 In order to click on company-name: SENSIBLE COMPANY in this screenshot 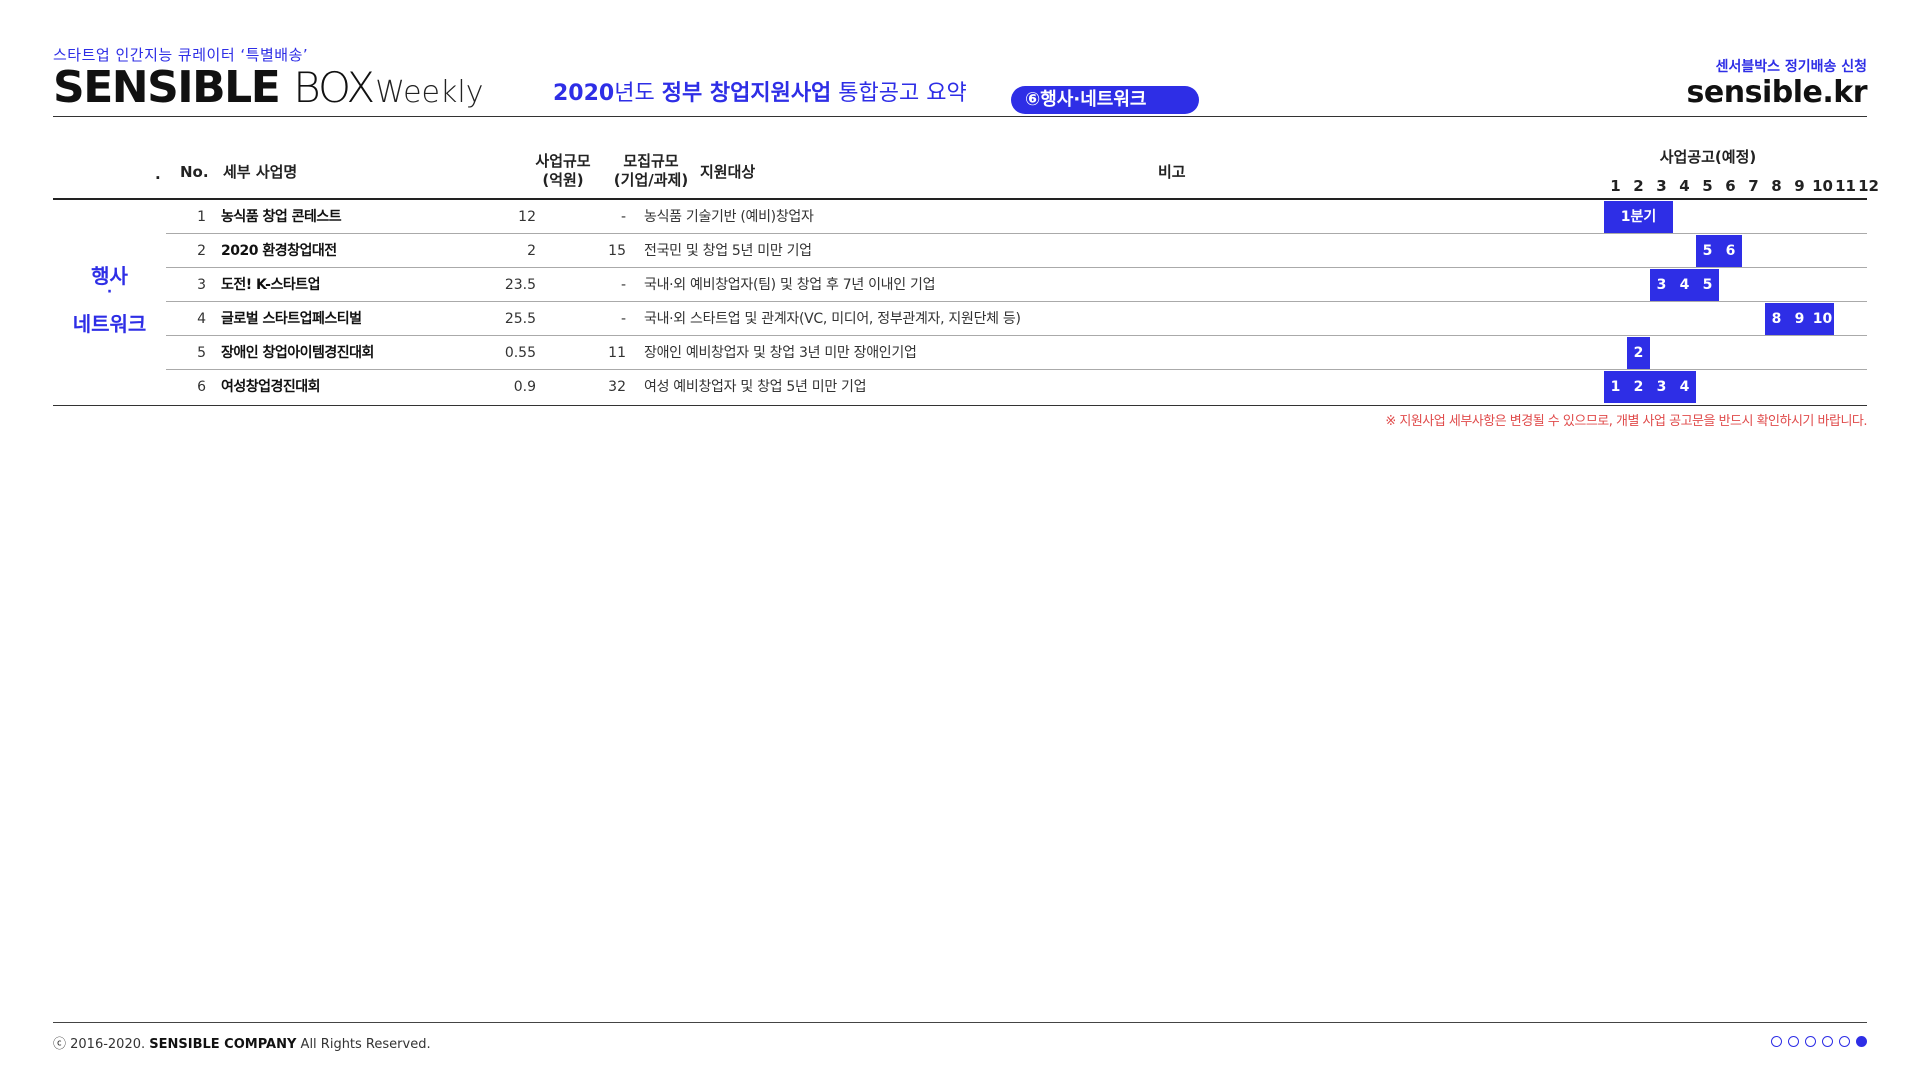, I will do `click(223, 1044)`.